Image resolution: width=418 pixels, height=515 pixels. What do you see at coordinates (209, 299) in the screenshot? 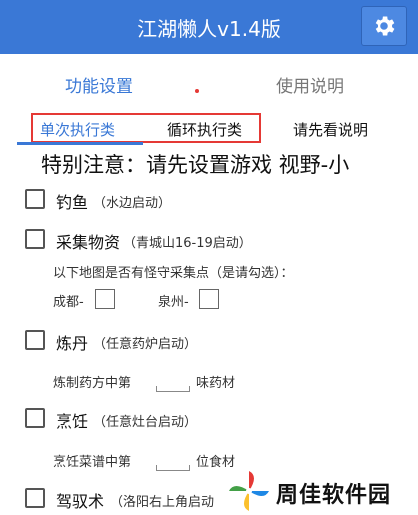
I see `map-quanzhou-checkbox` at bounding box center [209, 299].